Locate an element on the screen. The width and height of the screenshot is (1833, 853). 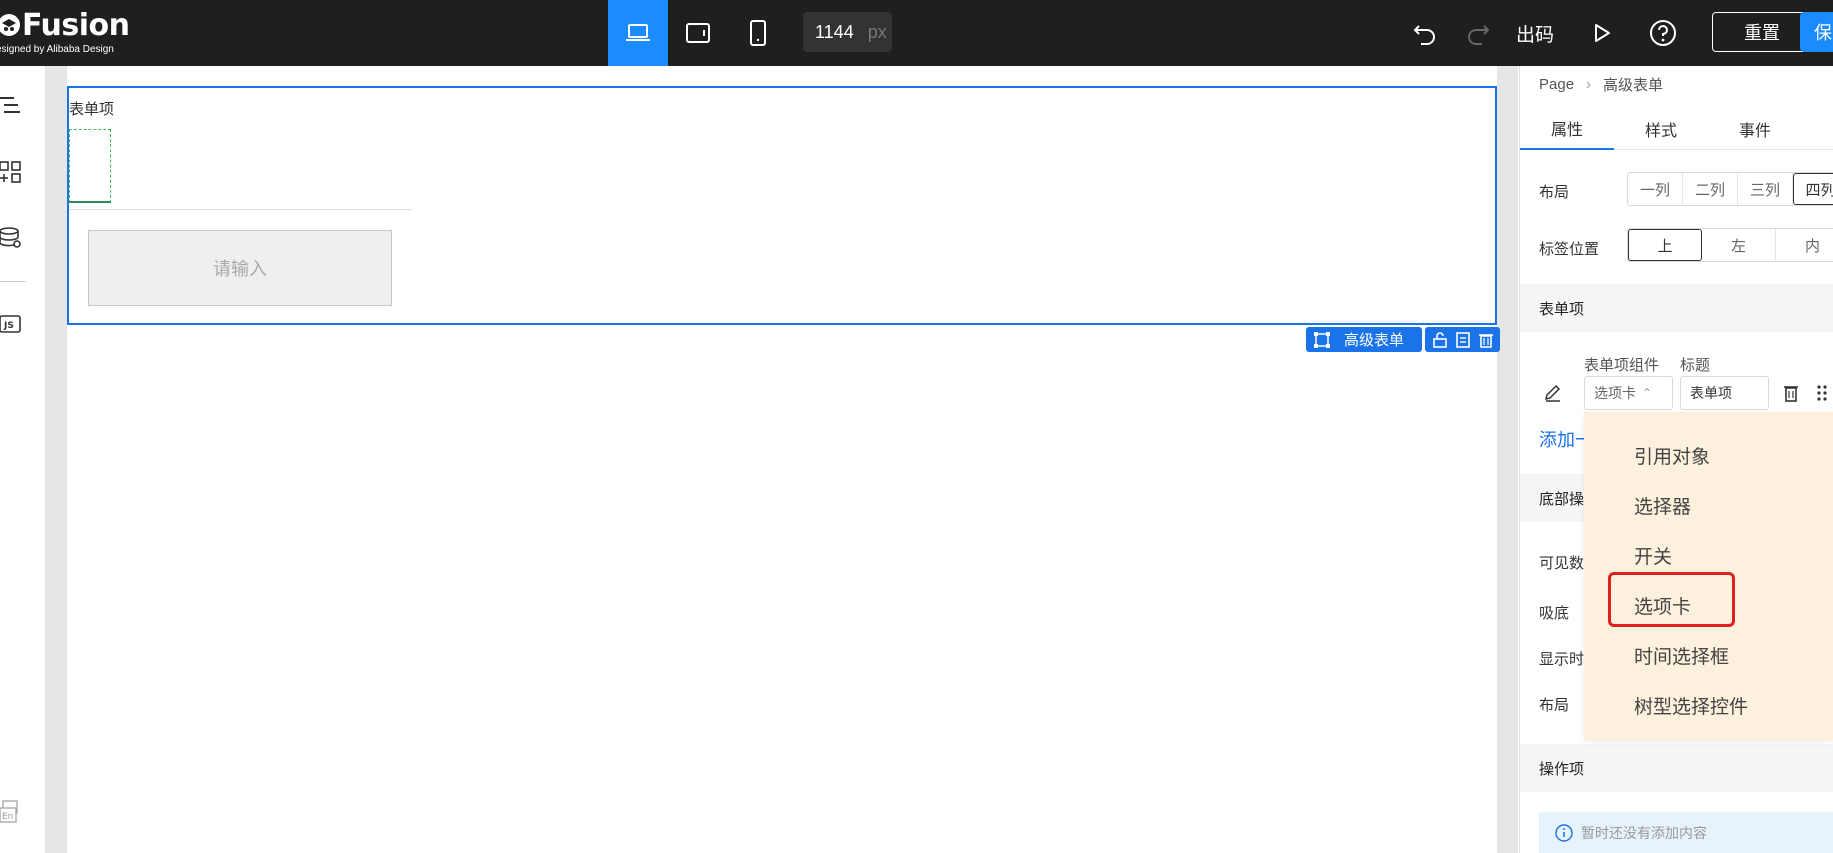
fusion-logo: Fusion esigned by Alibaba Design is located at coordinates (65, 31).